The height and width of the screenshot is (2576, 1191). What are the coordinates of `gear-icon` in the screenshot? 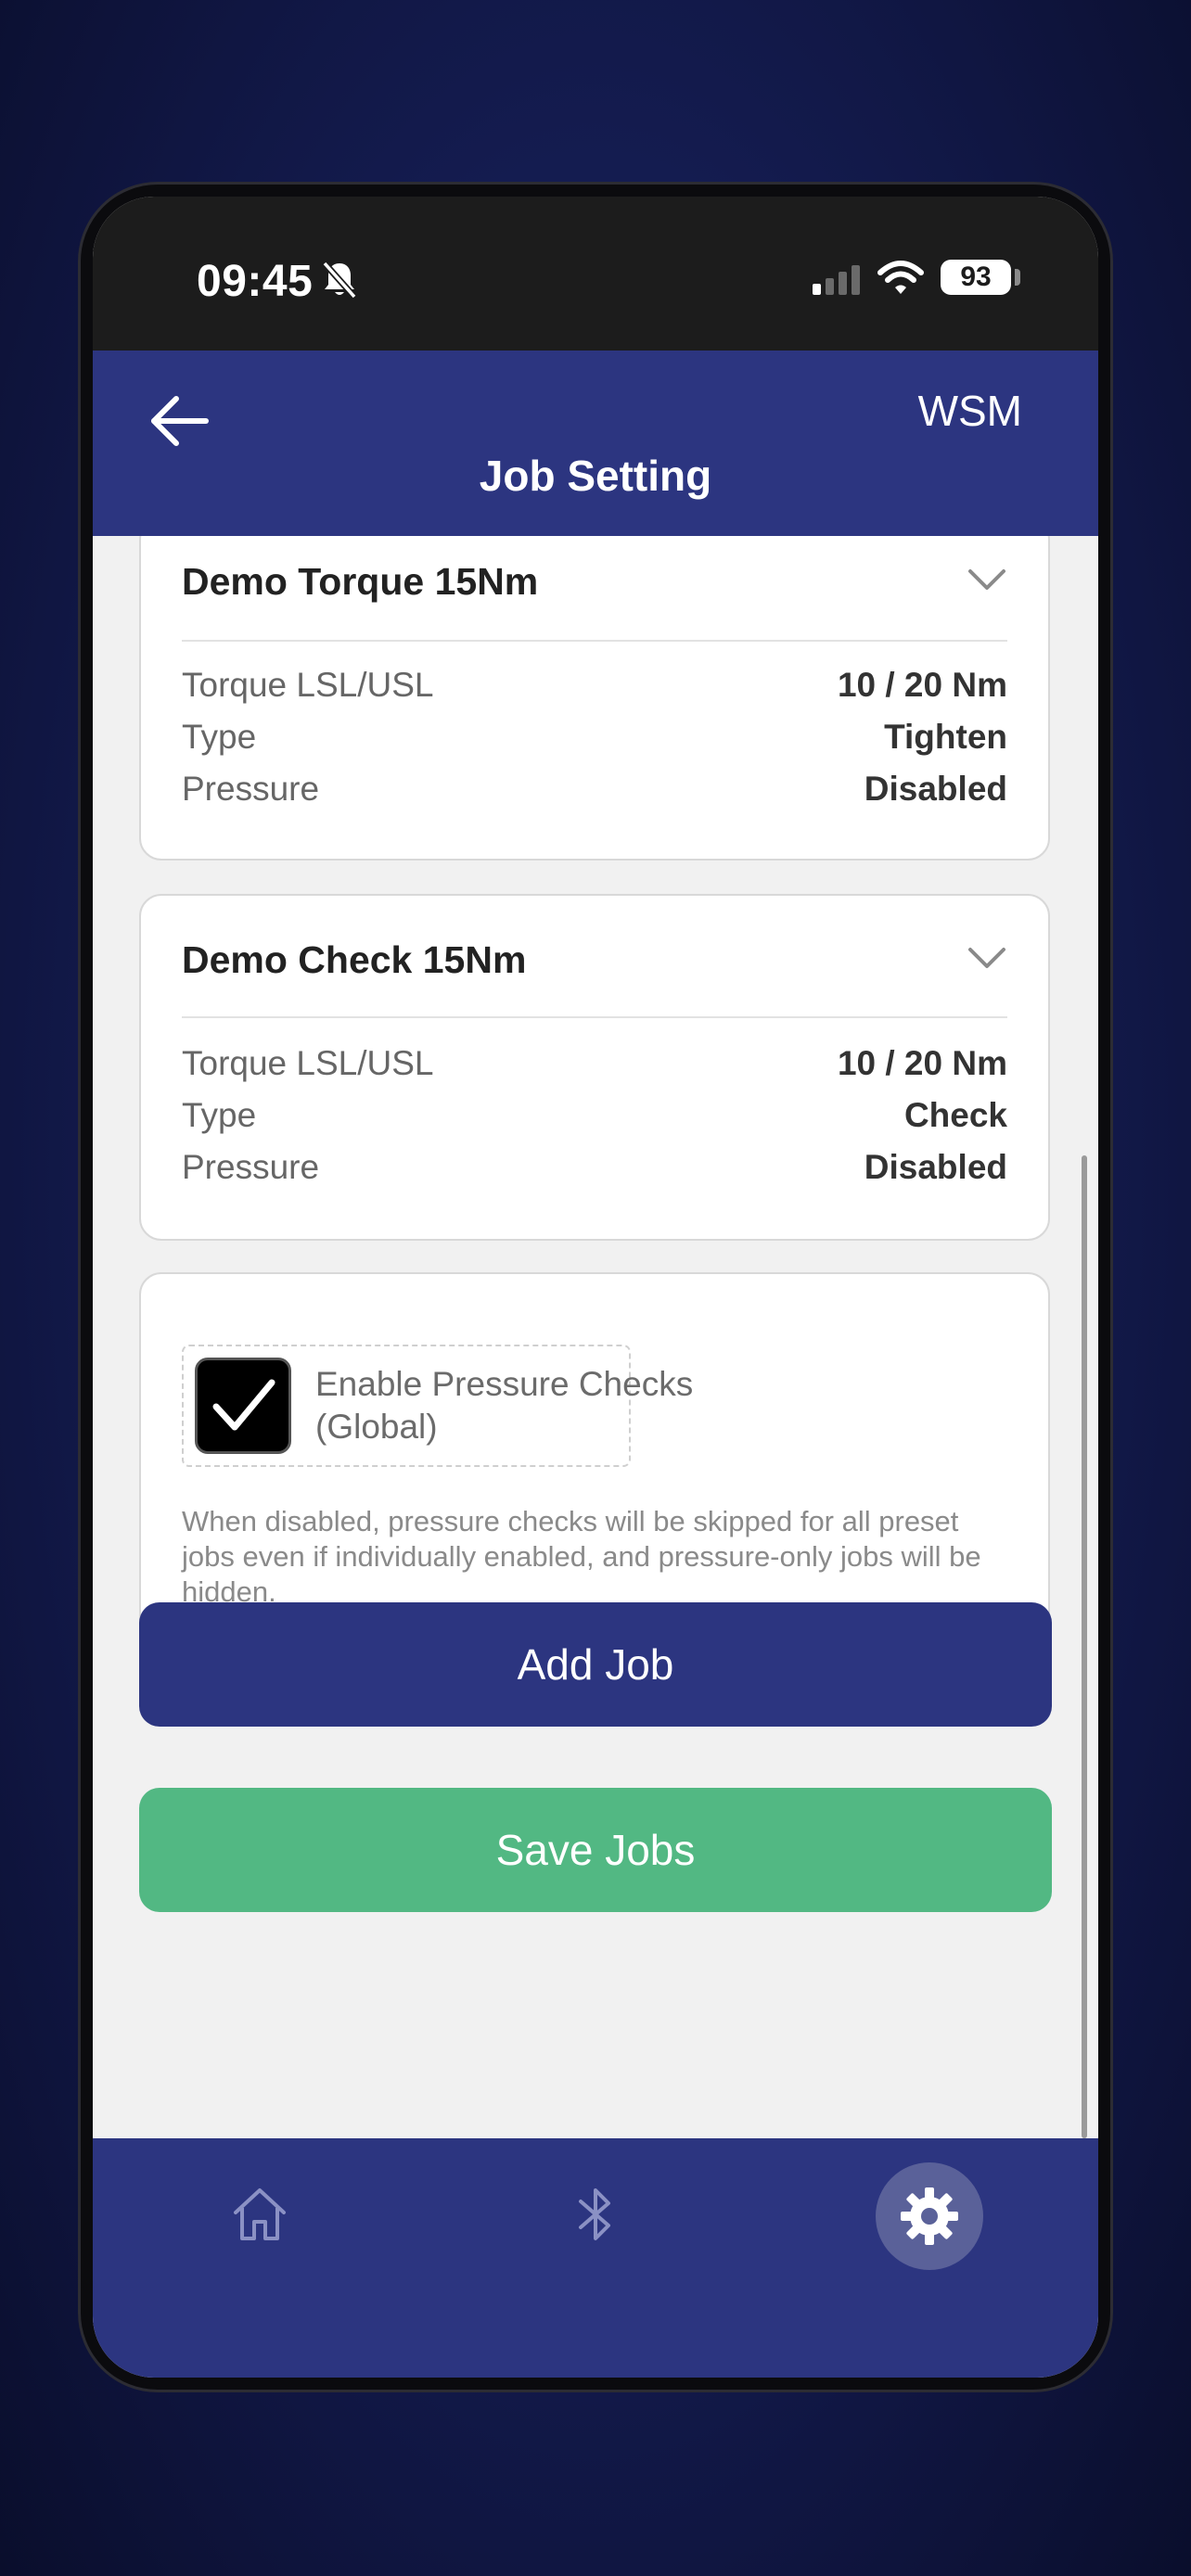 It's located at (929, 2216).